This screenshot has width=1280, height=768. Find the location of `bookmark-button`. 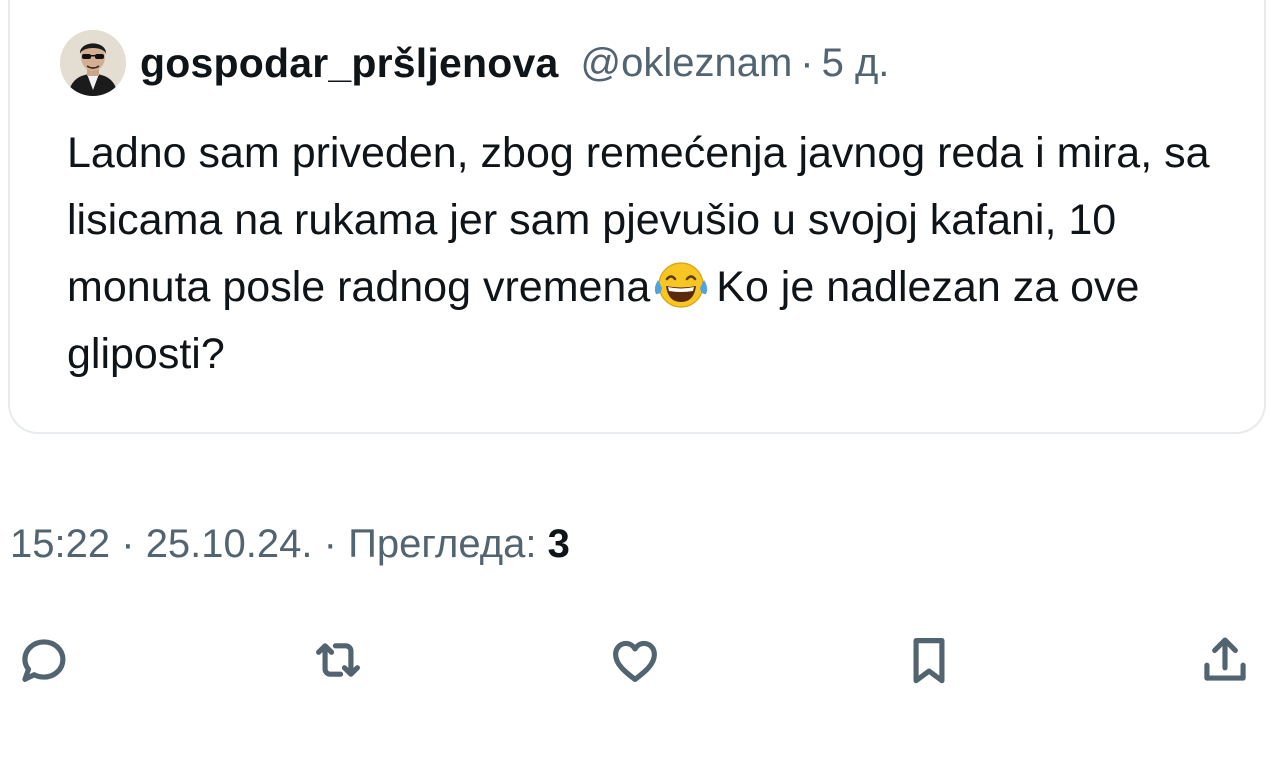

bookmark-button is located at coordinates (929, 660).